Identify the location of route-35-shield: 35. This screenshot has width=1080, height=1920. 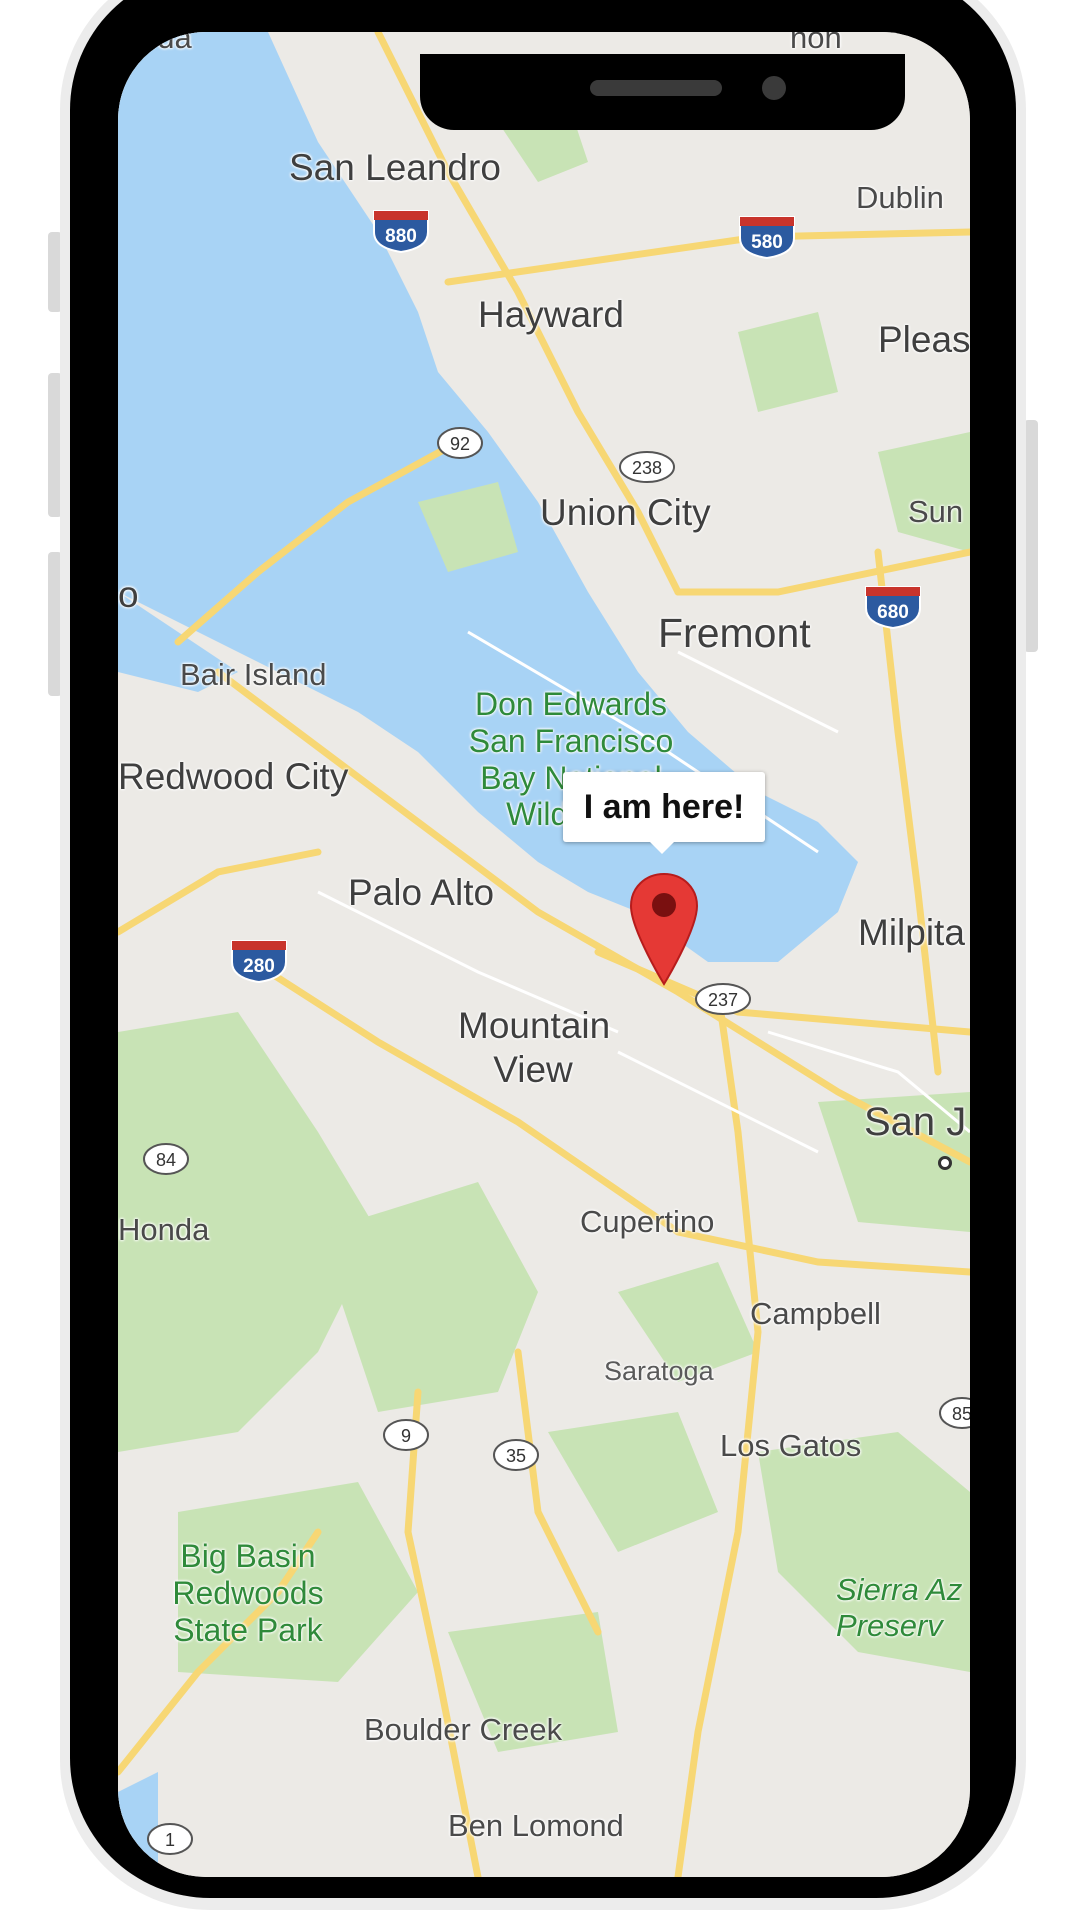
(516, 1455).